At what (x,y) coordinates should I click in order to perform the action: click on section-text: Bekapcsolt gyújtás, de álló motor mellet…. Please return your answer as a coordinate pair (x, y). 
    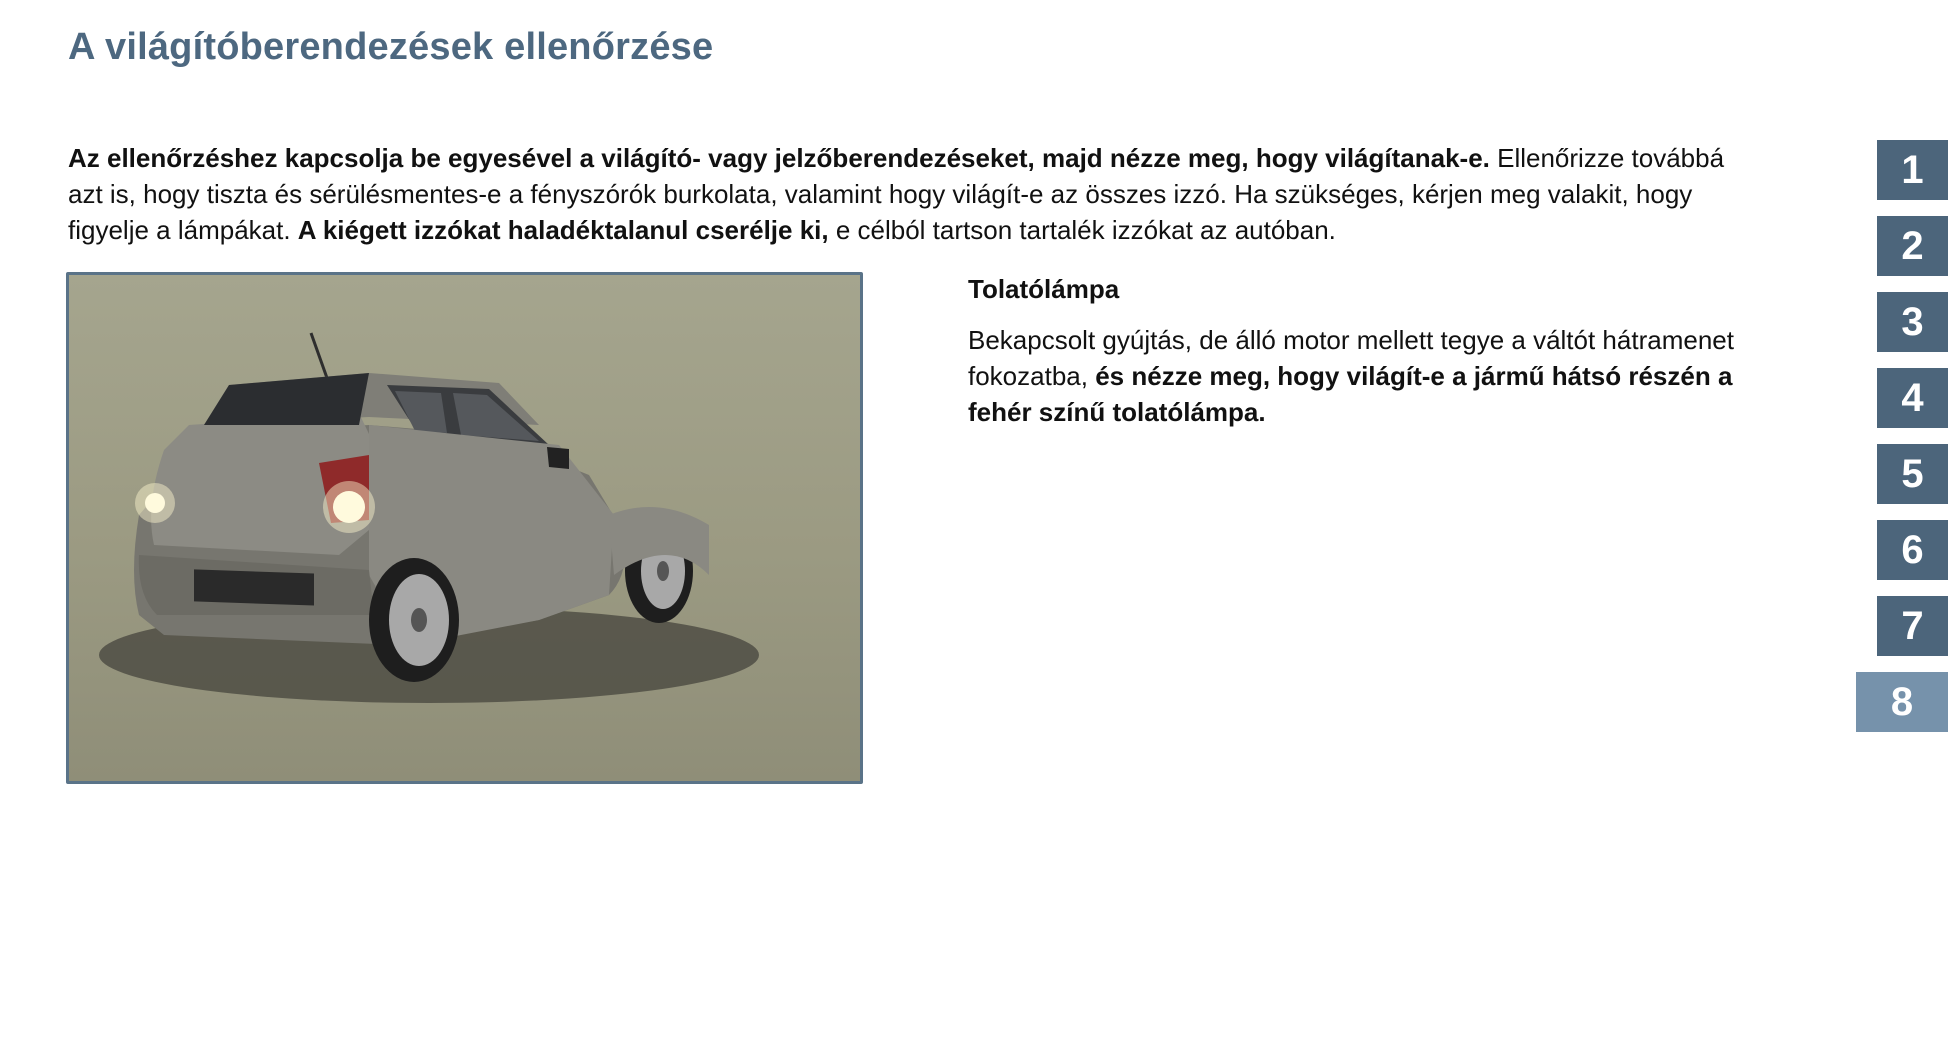
    Looking at the image, I should click on (1378, 376).